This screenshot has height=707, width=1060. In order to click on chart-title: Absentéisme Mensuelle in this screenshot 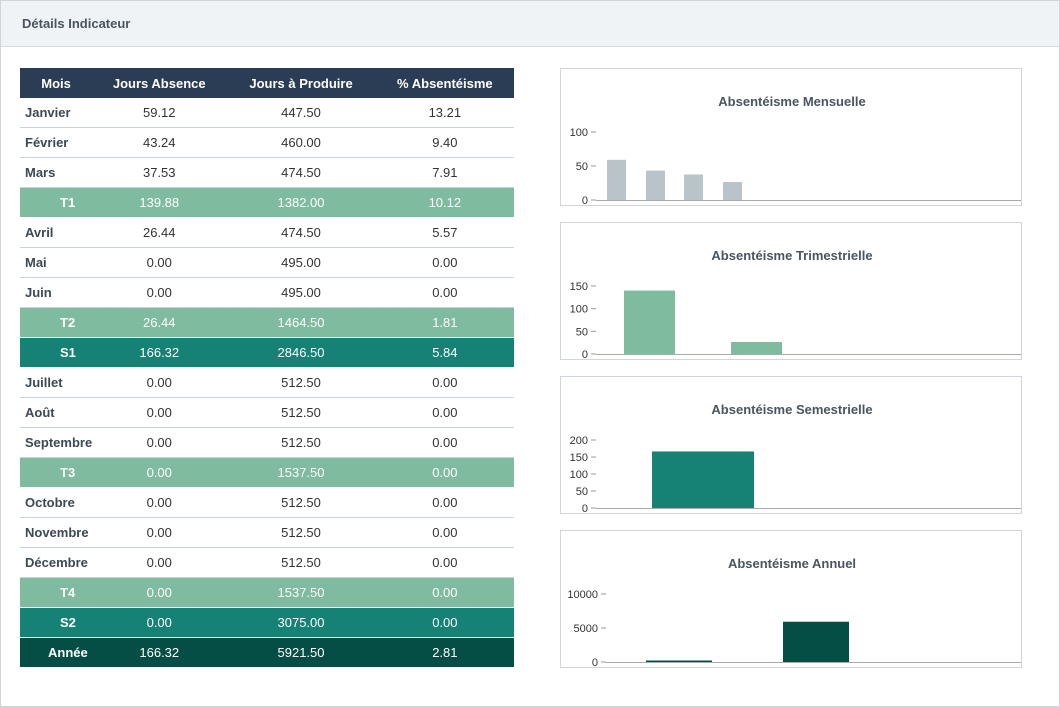, I will do `click(791, 101)`.